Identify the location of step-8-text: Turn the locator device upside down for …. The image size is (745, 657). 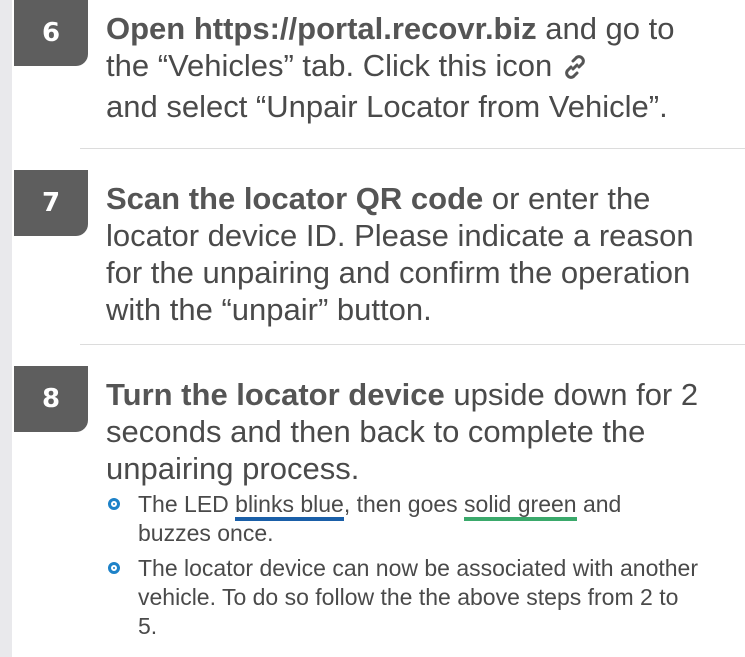
(406, 431).